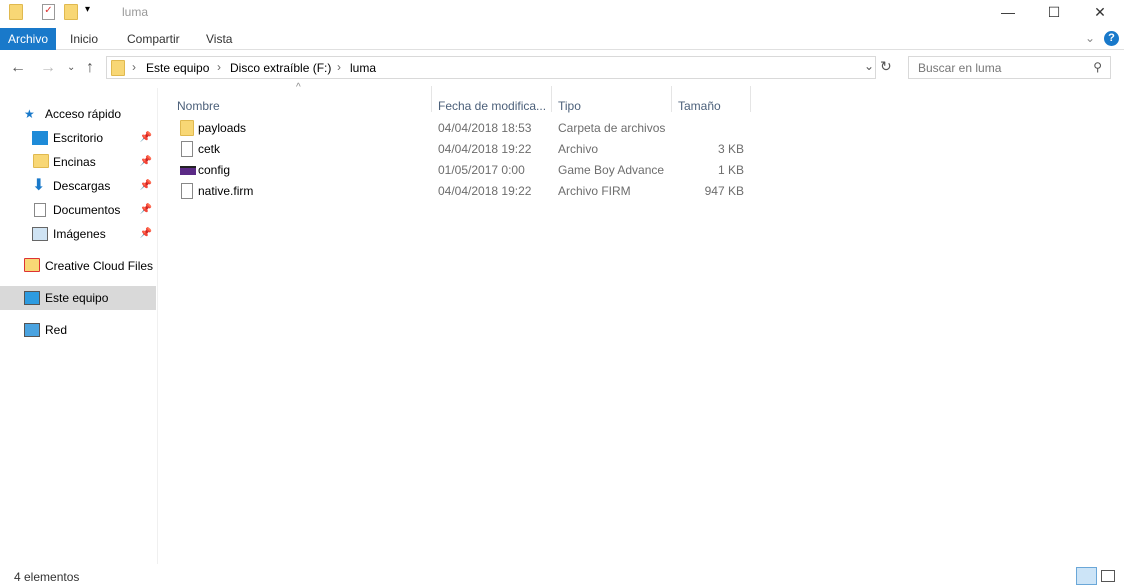  I want to click on sidebar-item-red: Red, so click(78, 330).